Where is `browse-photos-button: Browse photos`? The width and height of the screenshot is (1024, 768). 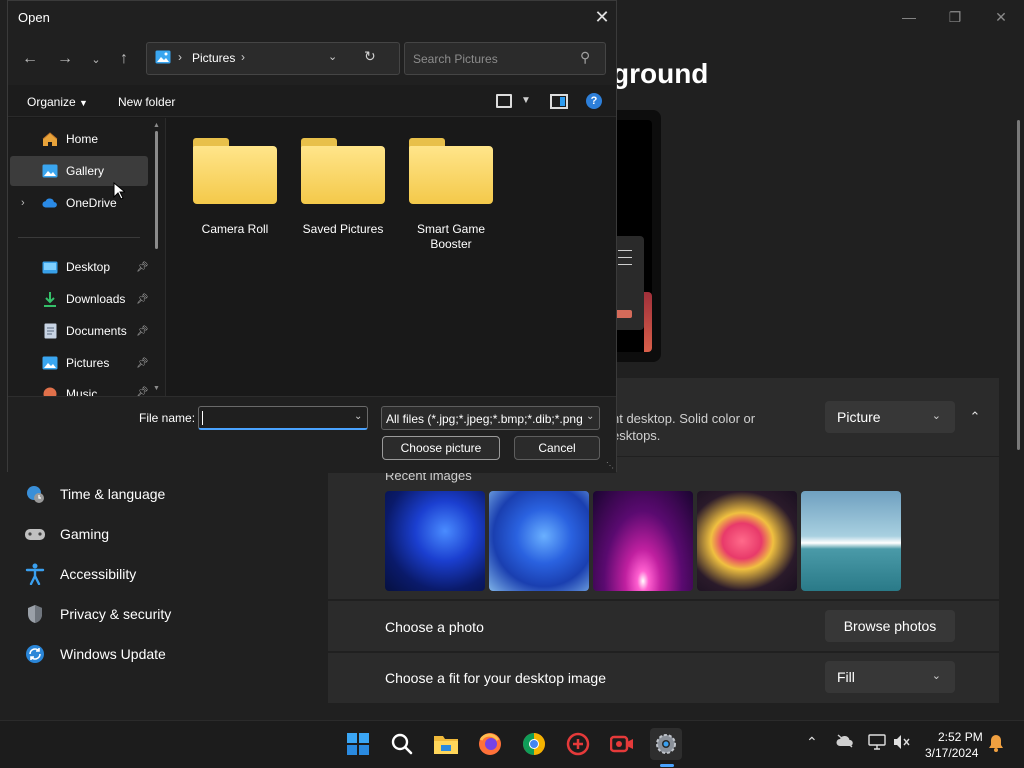
browse-photos-button: Browse photos is located at coordinates (890, 626).